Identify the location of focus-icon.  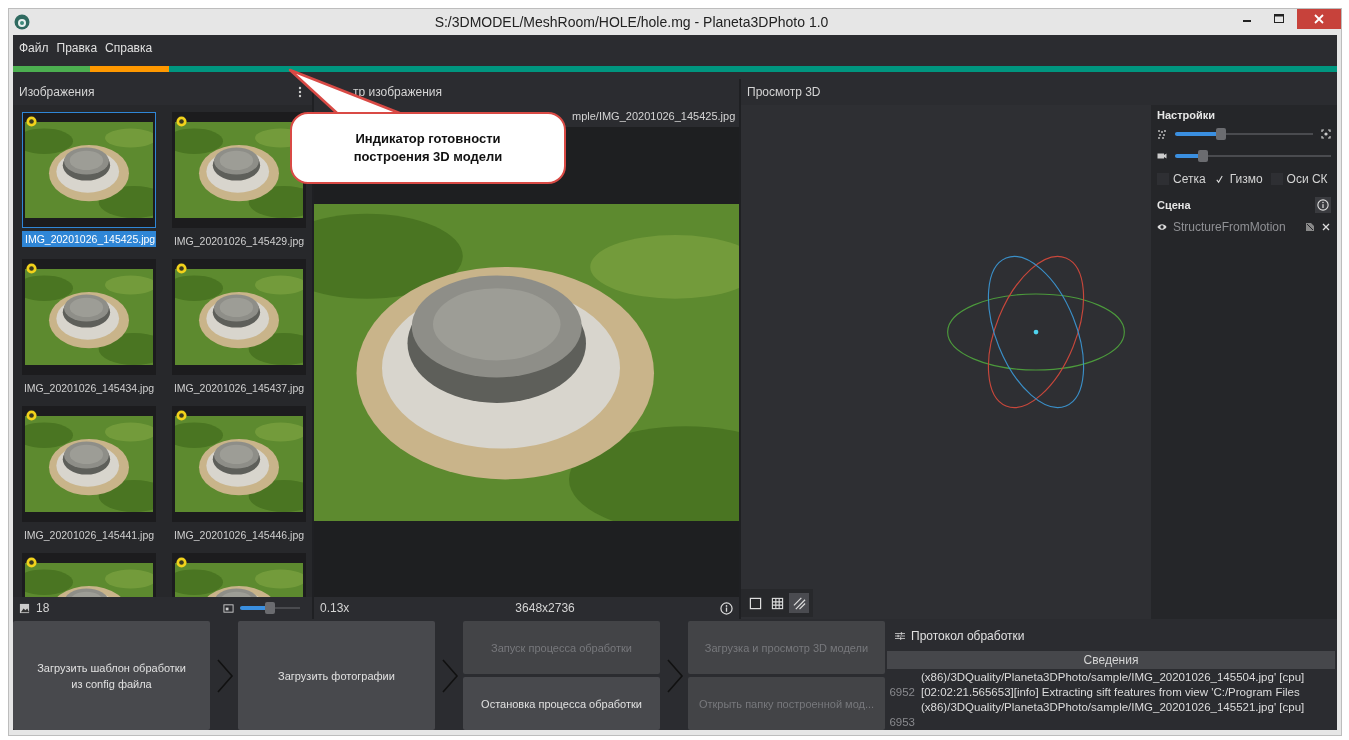
(1326, 134).